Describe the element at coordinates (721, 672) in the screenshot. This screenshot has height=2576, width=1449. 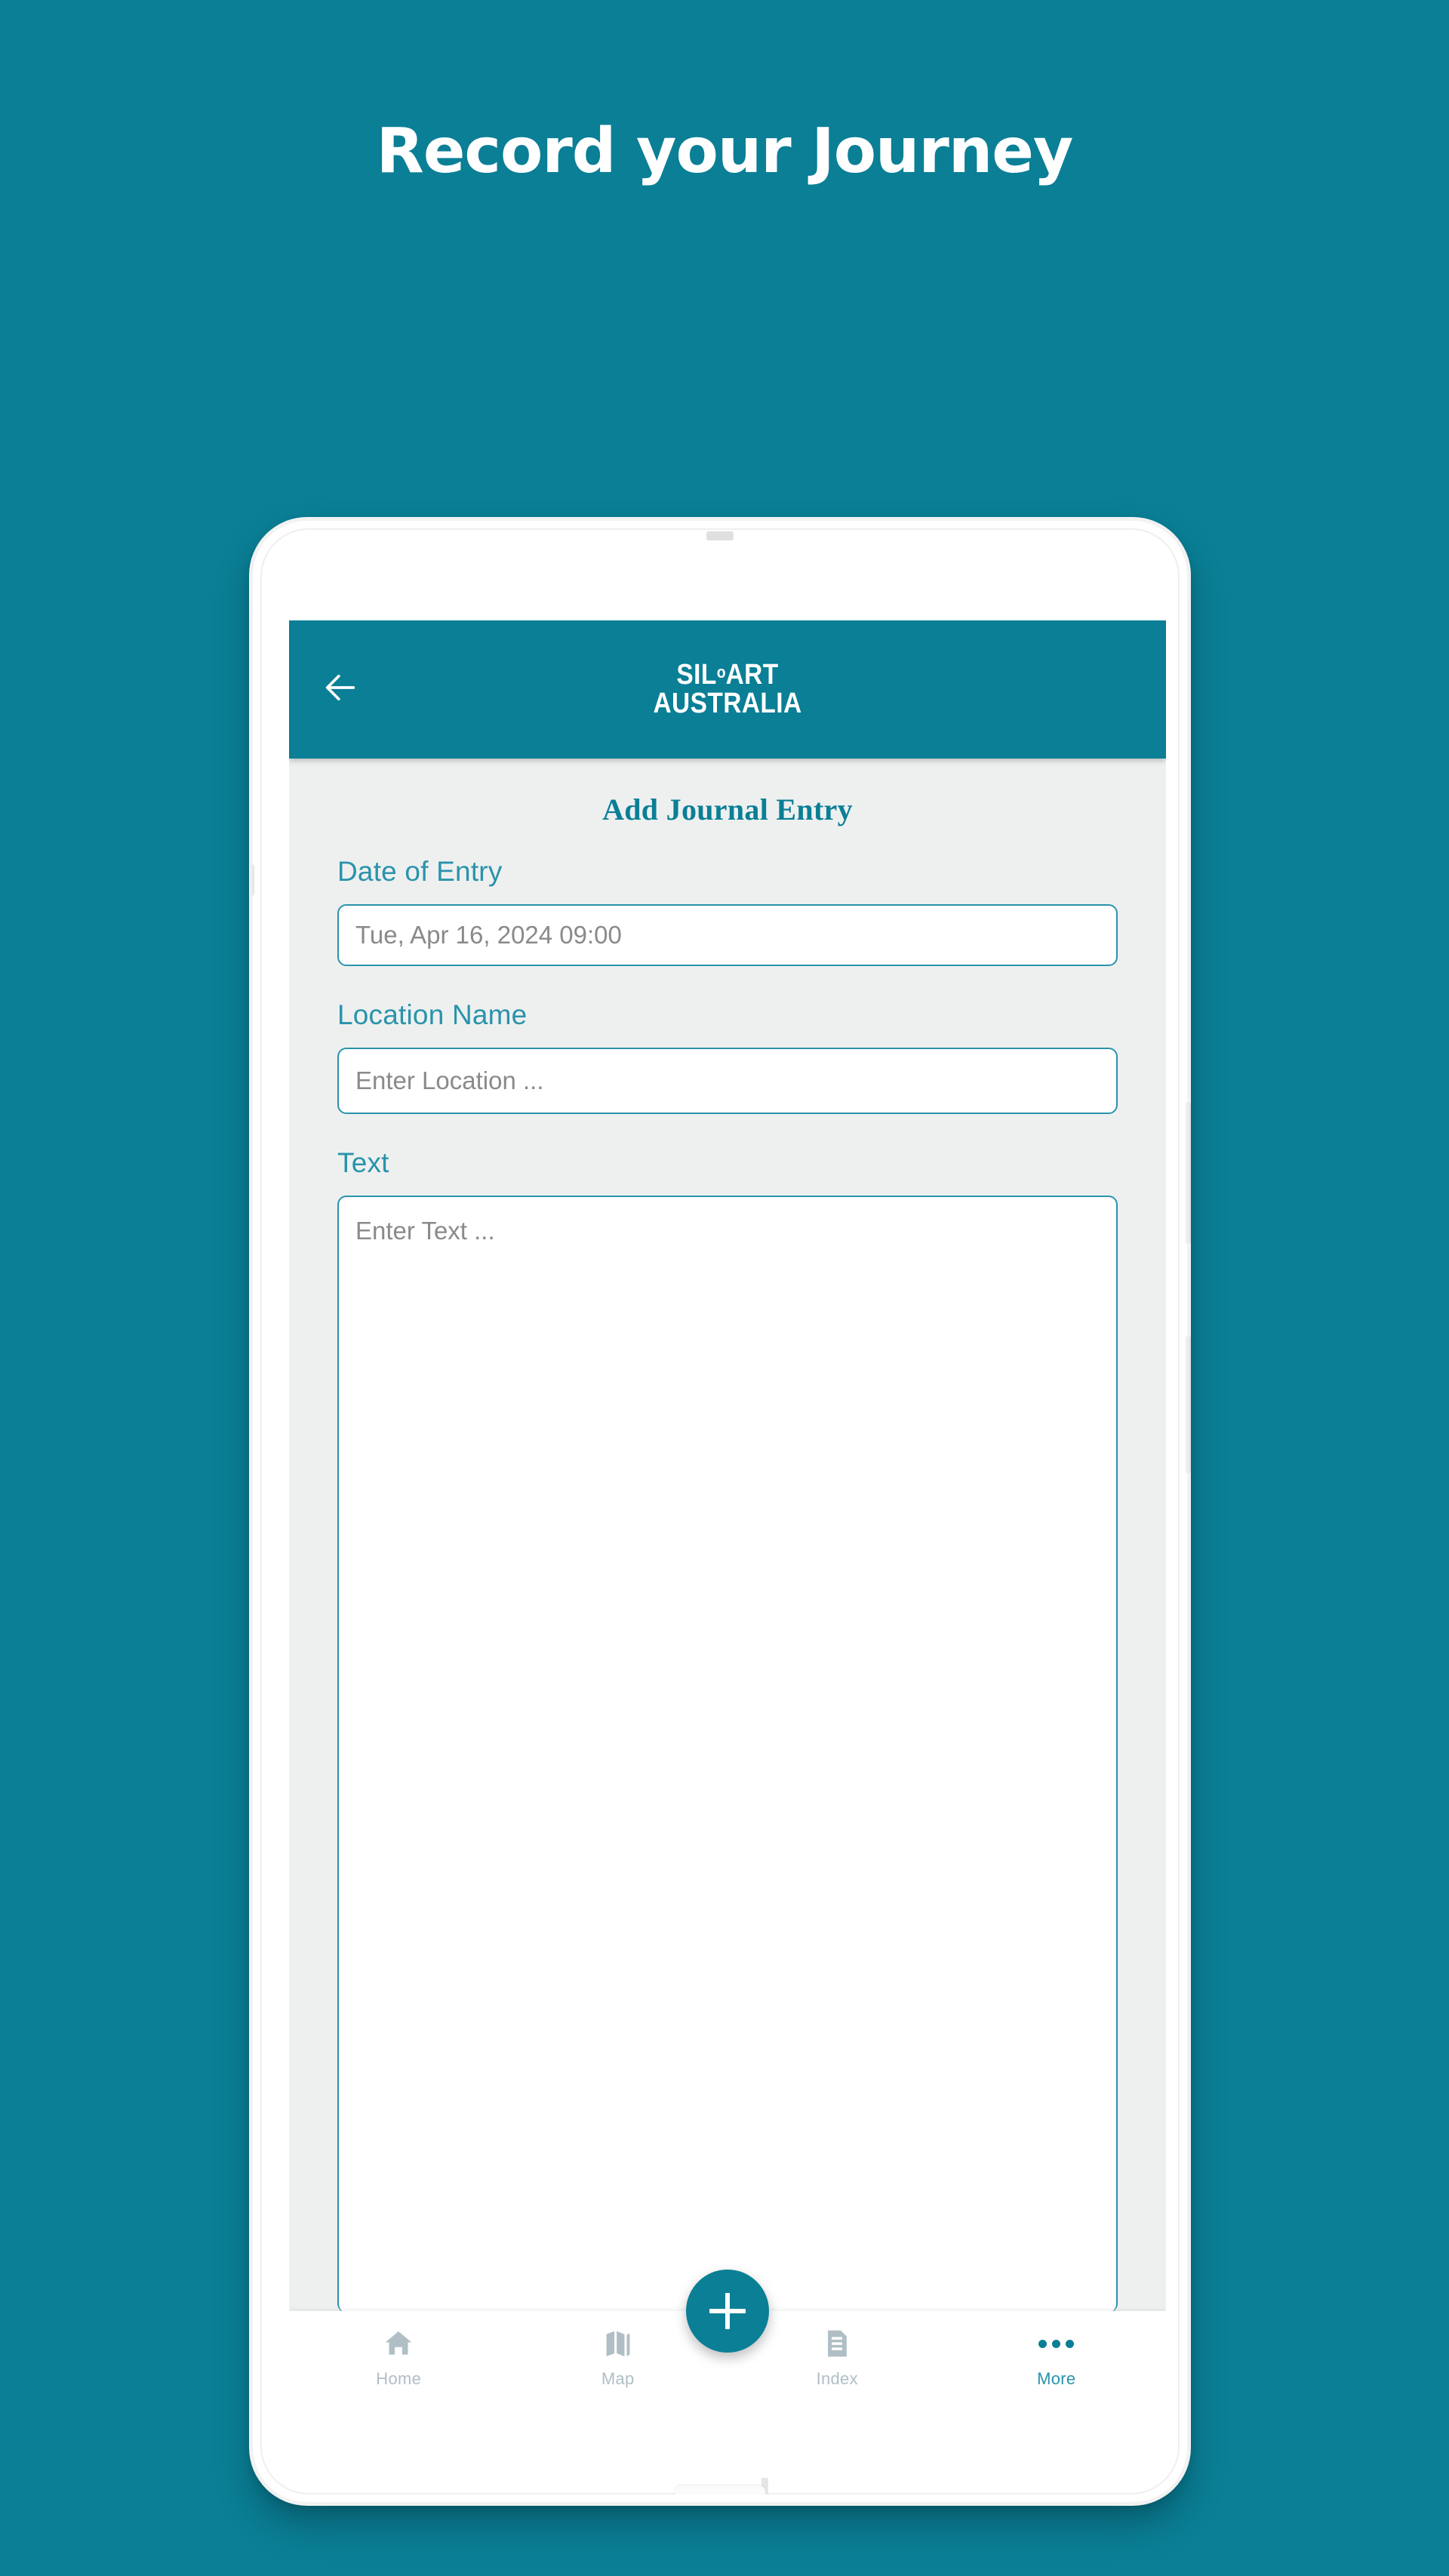
I see `app-logo-circle-o: o` at that location.